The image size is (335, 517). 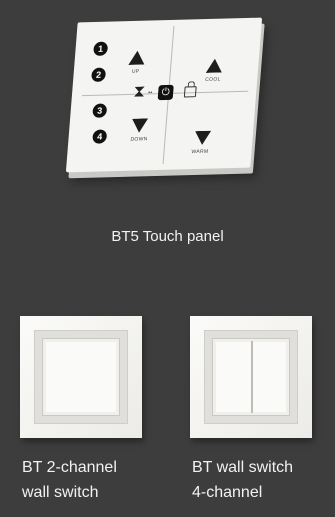 I want to click on single-rocker, so click(x=81, y=377).